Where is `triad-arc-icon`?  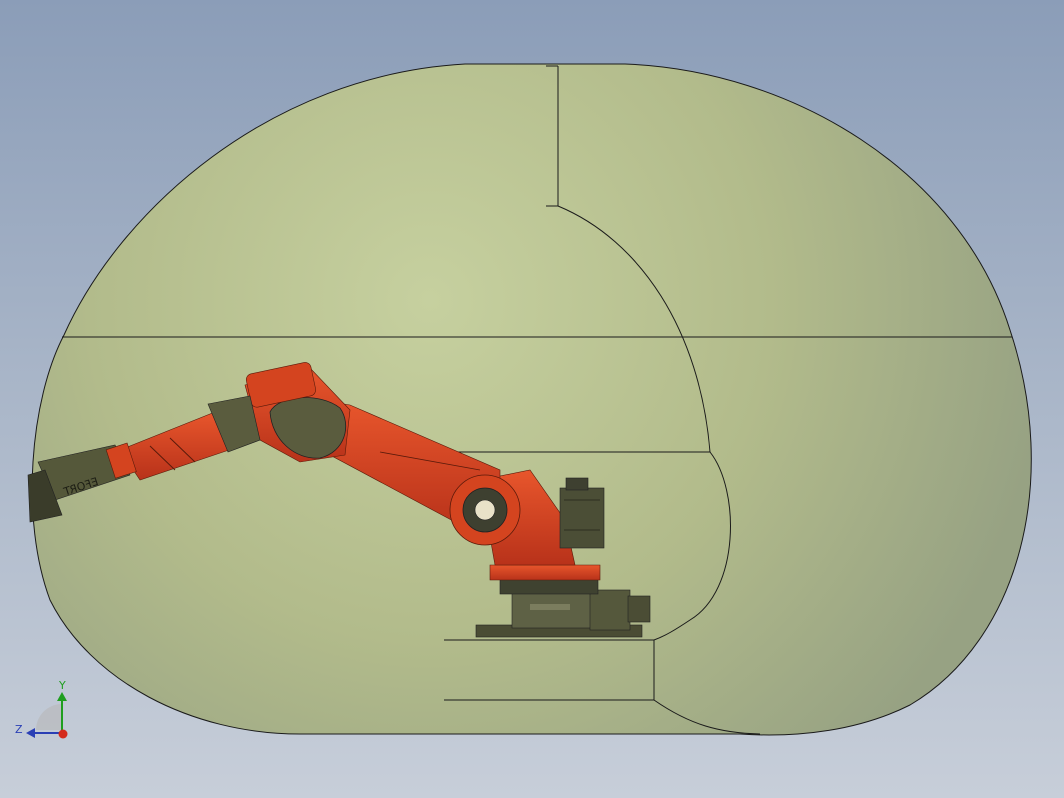
triad-arc-icon is located at coordinates (49, 717).